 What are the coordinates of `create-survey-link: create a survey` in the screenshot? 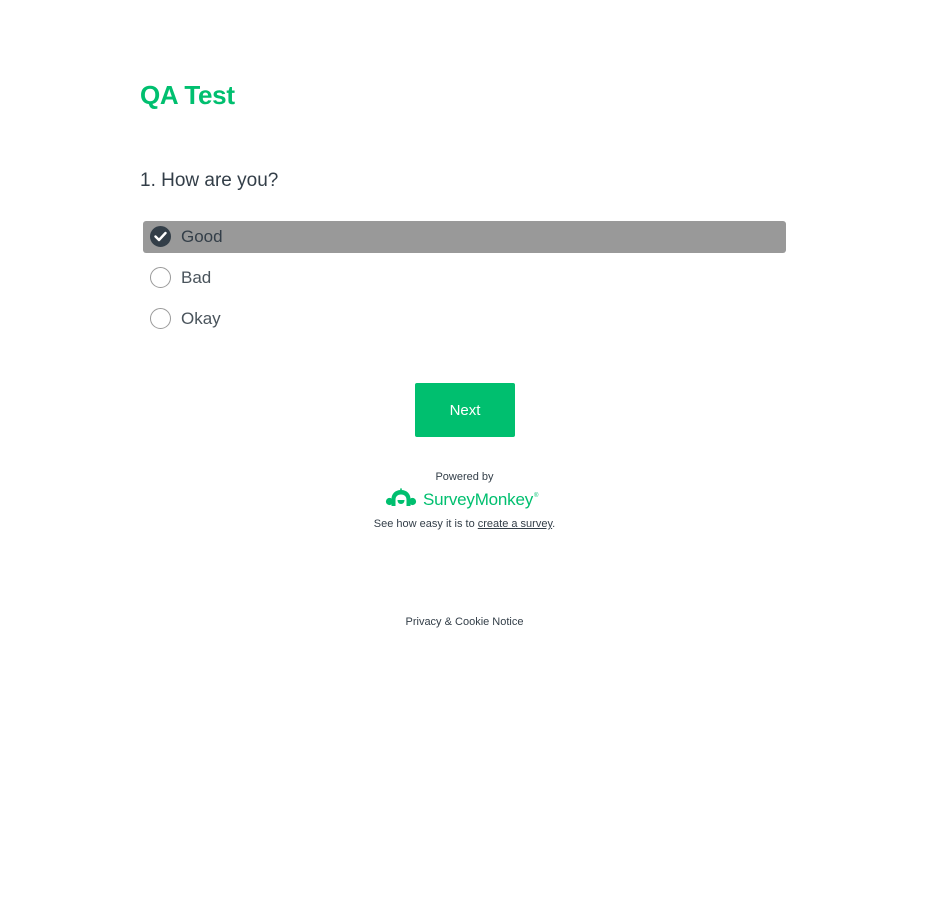 It's located at (515, 524).